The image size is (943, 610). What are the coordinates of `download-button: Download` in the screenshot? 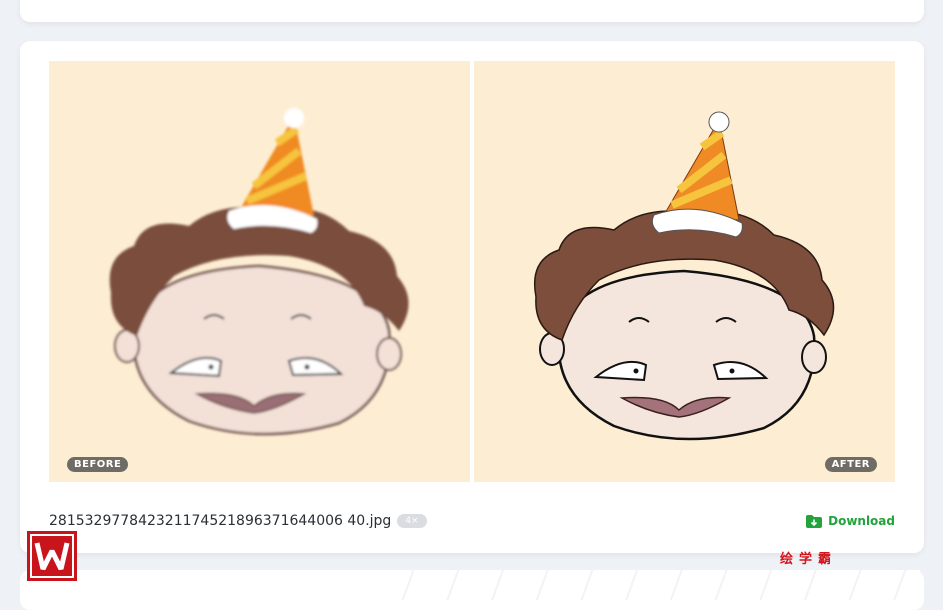 It's located at (850, 521).